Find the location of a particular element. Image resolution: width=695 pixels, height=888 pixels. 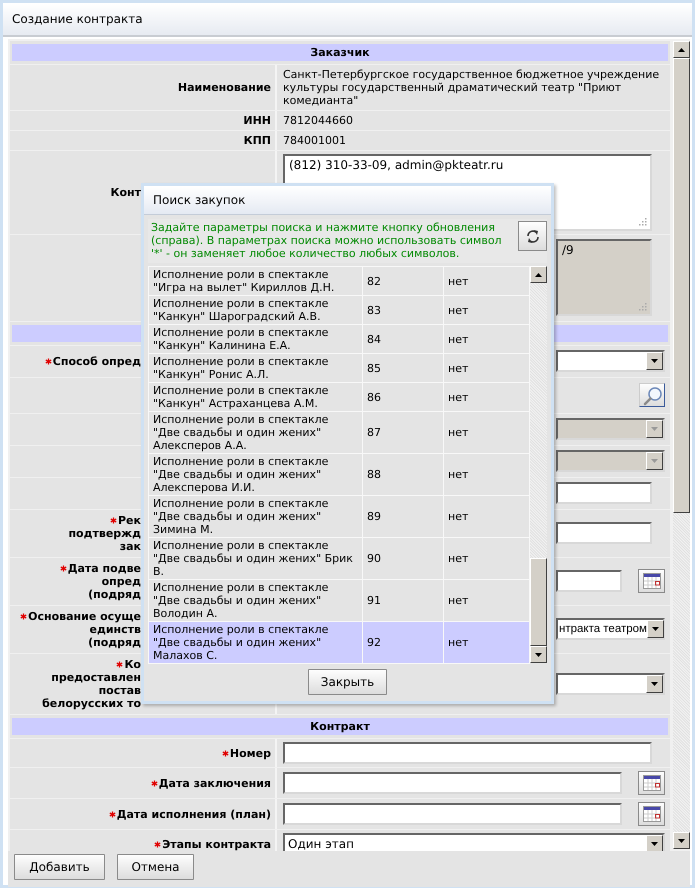

field-label: Дата исполнения (план) is located at coordinates (193, 814).